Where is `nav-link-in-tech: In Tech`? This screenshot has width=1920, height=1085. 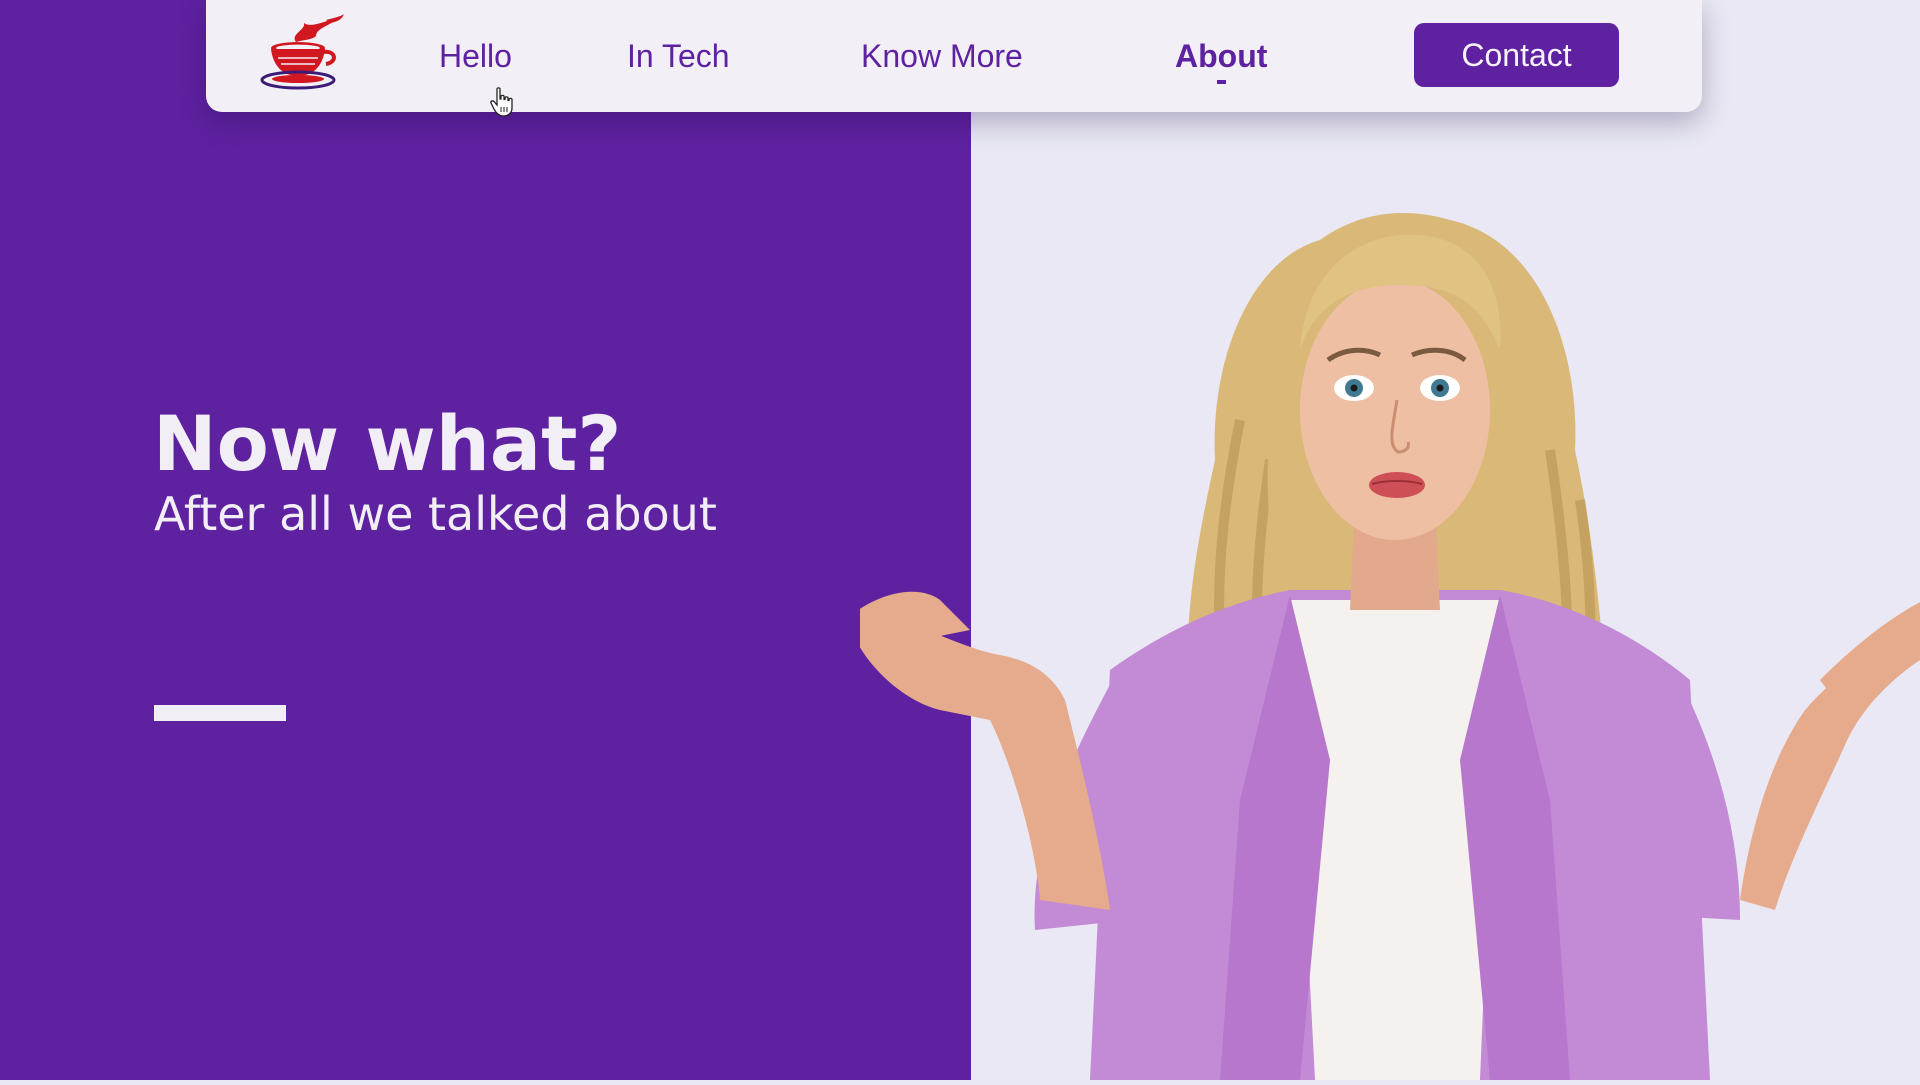
nav-link-in-tech: In Tech is located at coordinates (678, 56).